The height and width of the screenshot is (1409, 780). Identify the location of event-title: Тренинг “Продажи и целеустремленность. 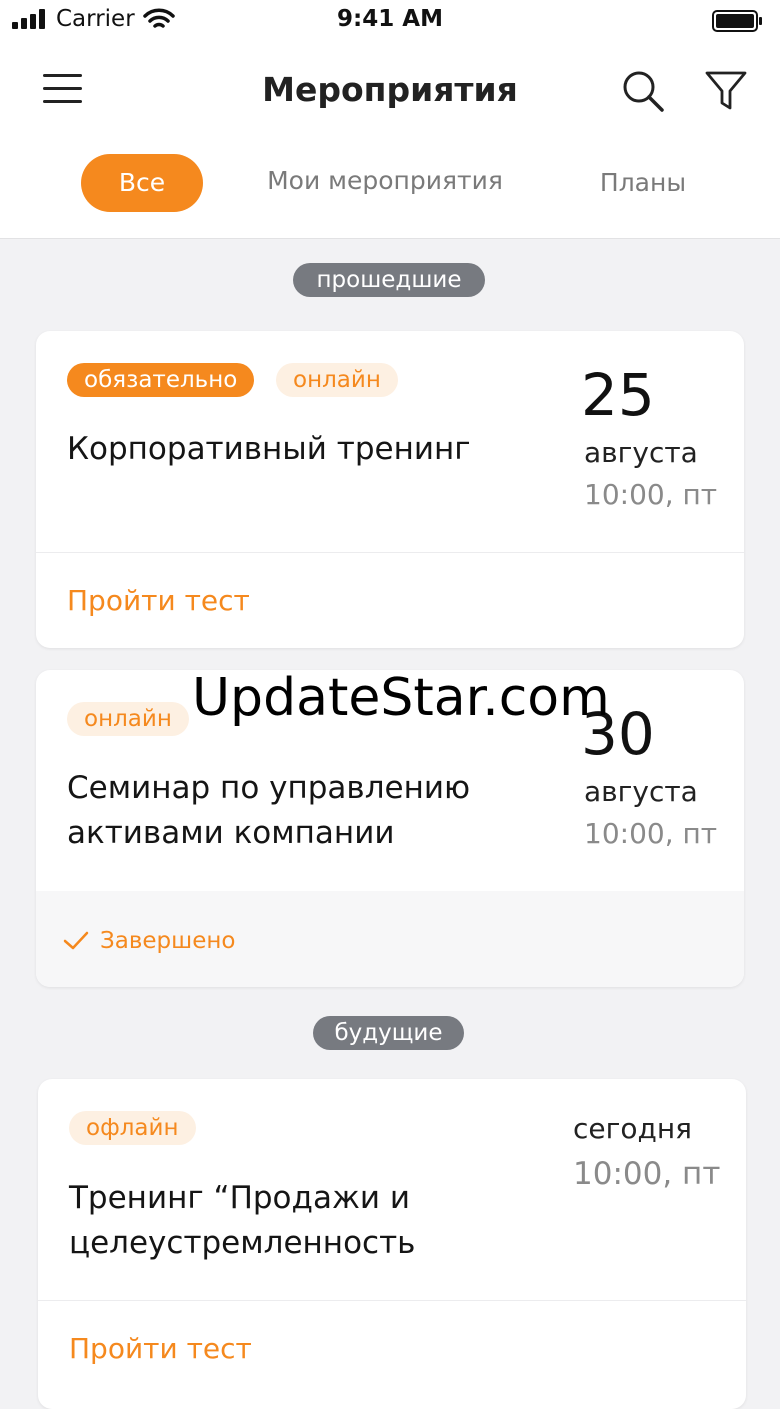
(242, 1220).